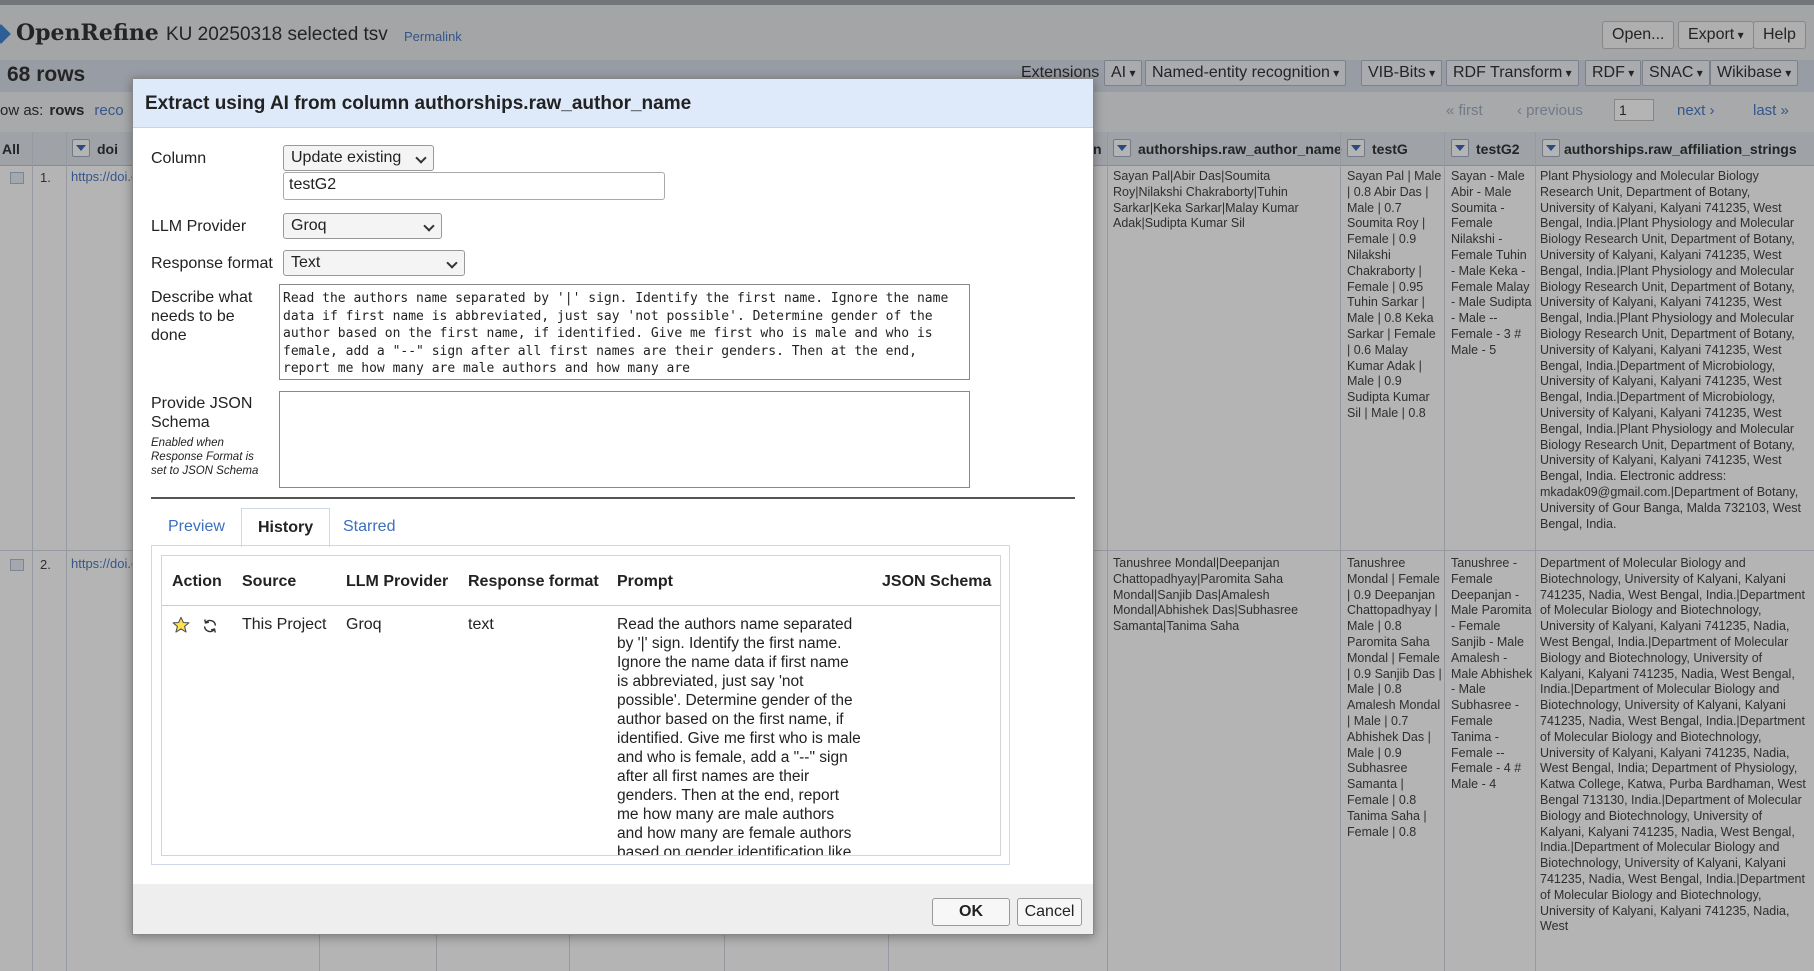  I want to click on section-divider, so click(613, 498).